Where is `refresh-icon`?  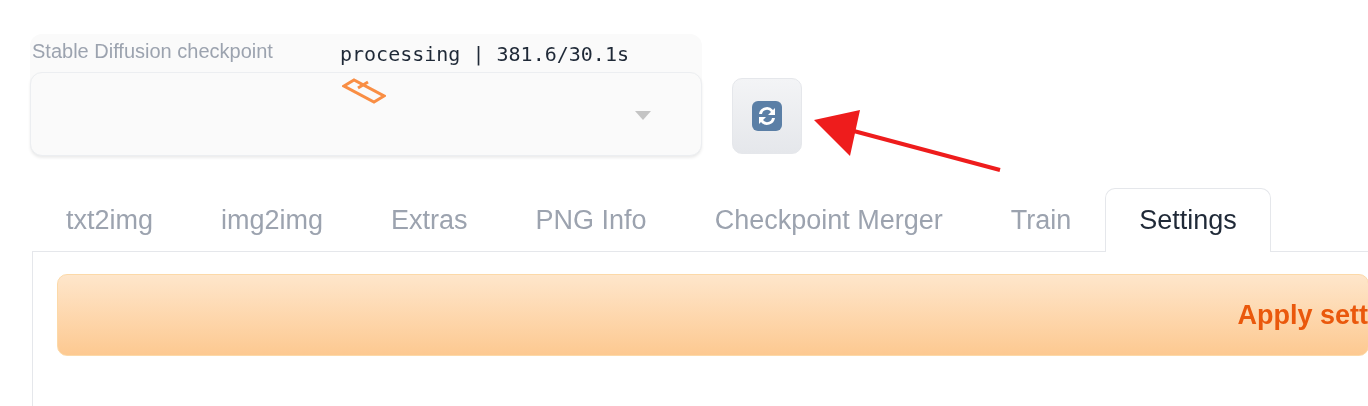 refresh-icon is located at coordinates (767, 116).